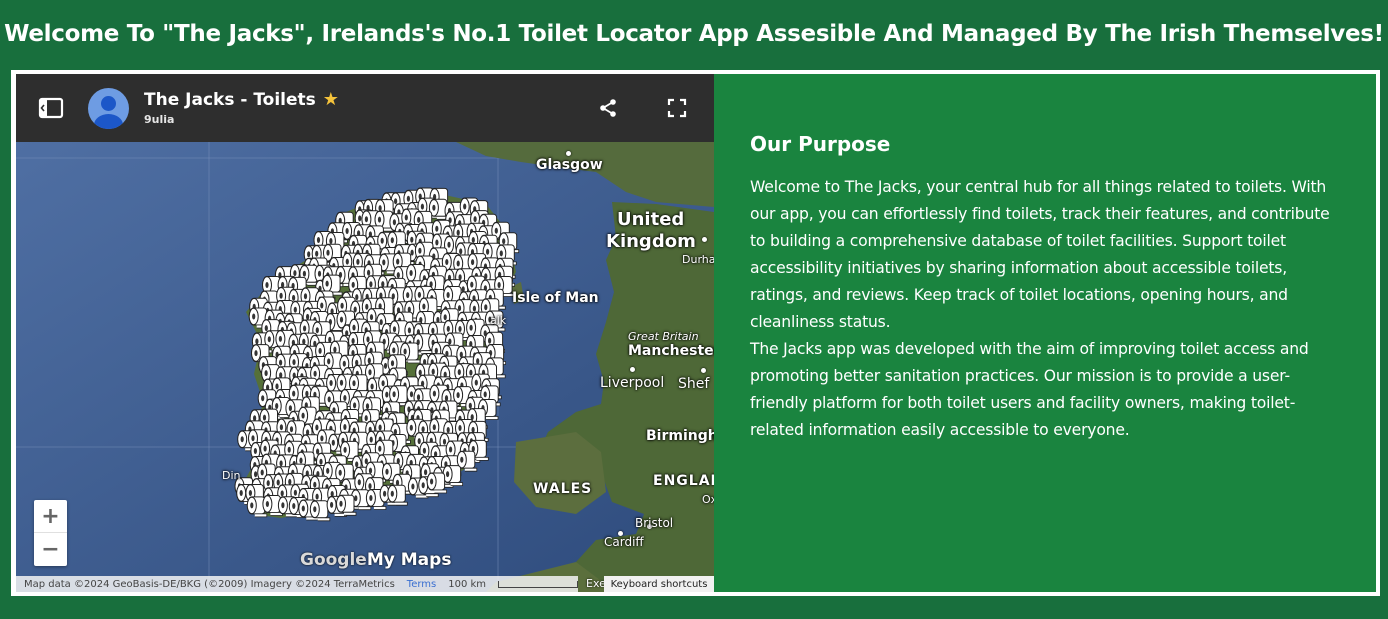 This screenshot has width=1388, height=619. What do you see at coordinates (671, 351) in the screenshot?
I see `label-manchester: Manchester` at bounding box center [671, 351].